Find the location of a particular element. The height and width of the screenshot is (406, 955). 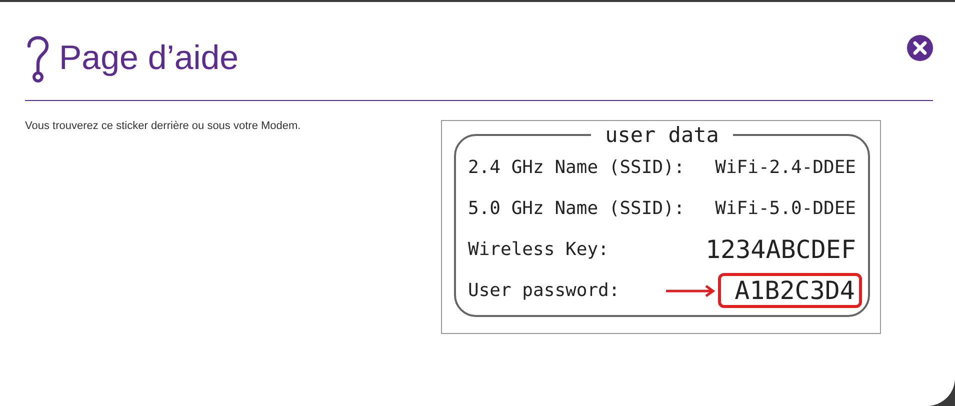

sticker-value: A1B2C3D4 is located at coordinates (790, 290).